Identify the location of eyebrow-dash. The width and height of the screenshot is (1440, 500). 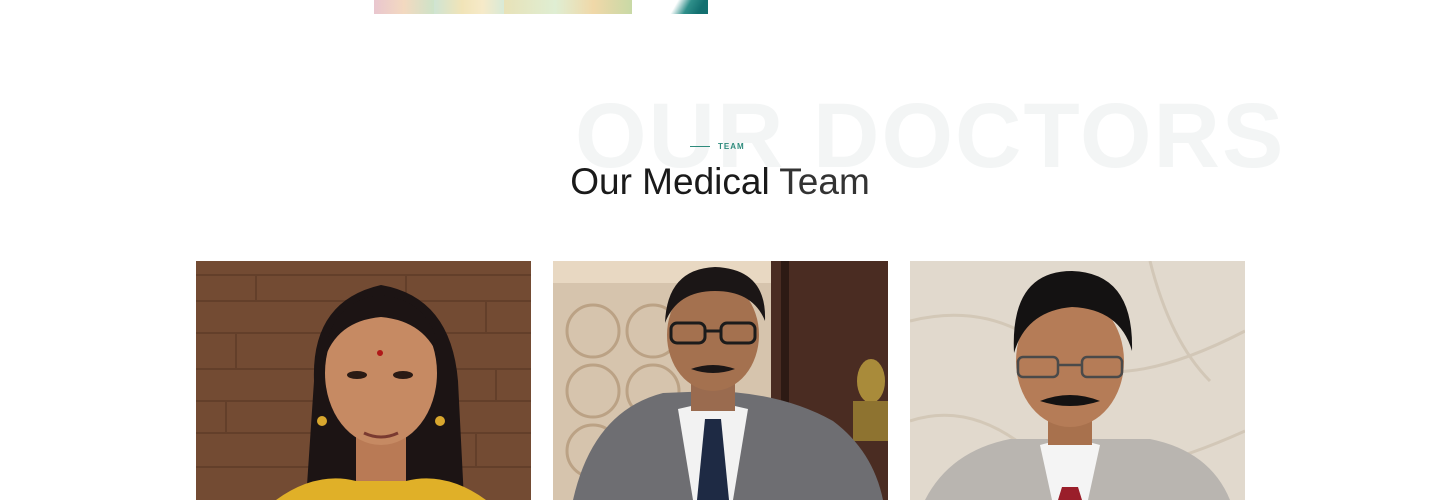
(700, 146).